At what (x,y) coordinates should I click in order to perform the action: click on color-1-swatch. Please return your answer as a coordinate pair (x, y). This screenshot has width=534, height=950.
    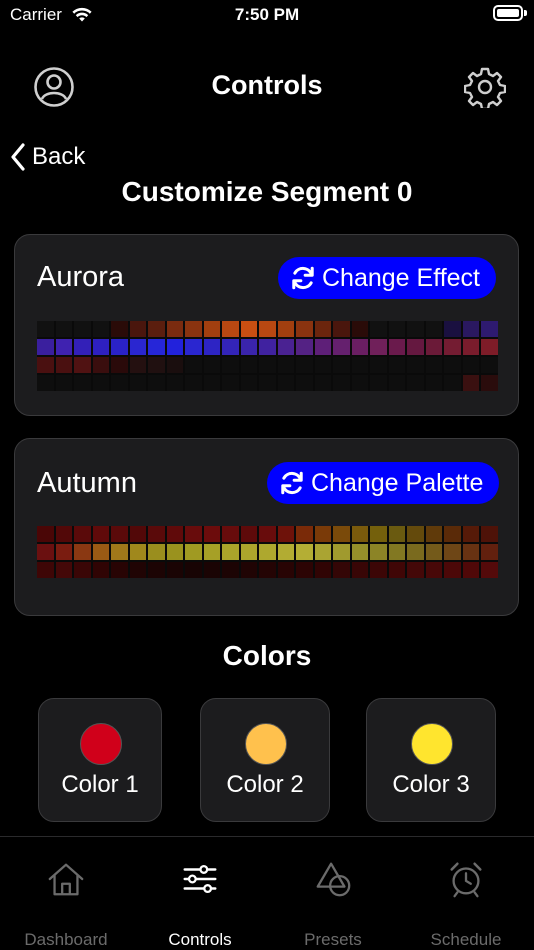
    Looking at the image, I should click on (101, 744).